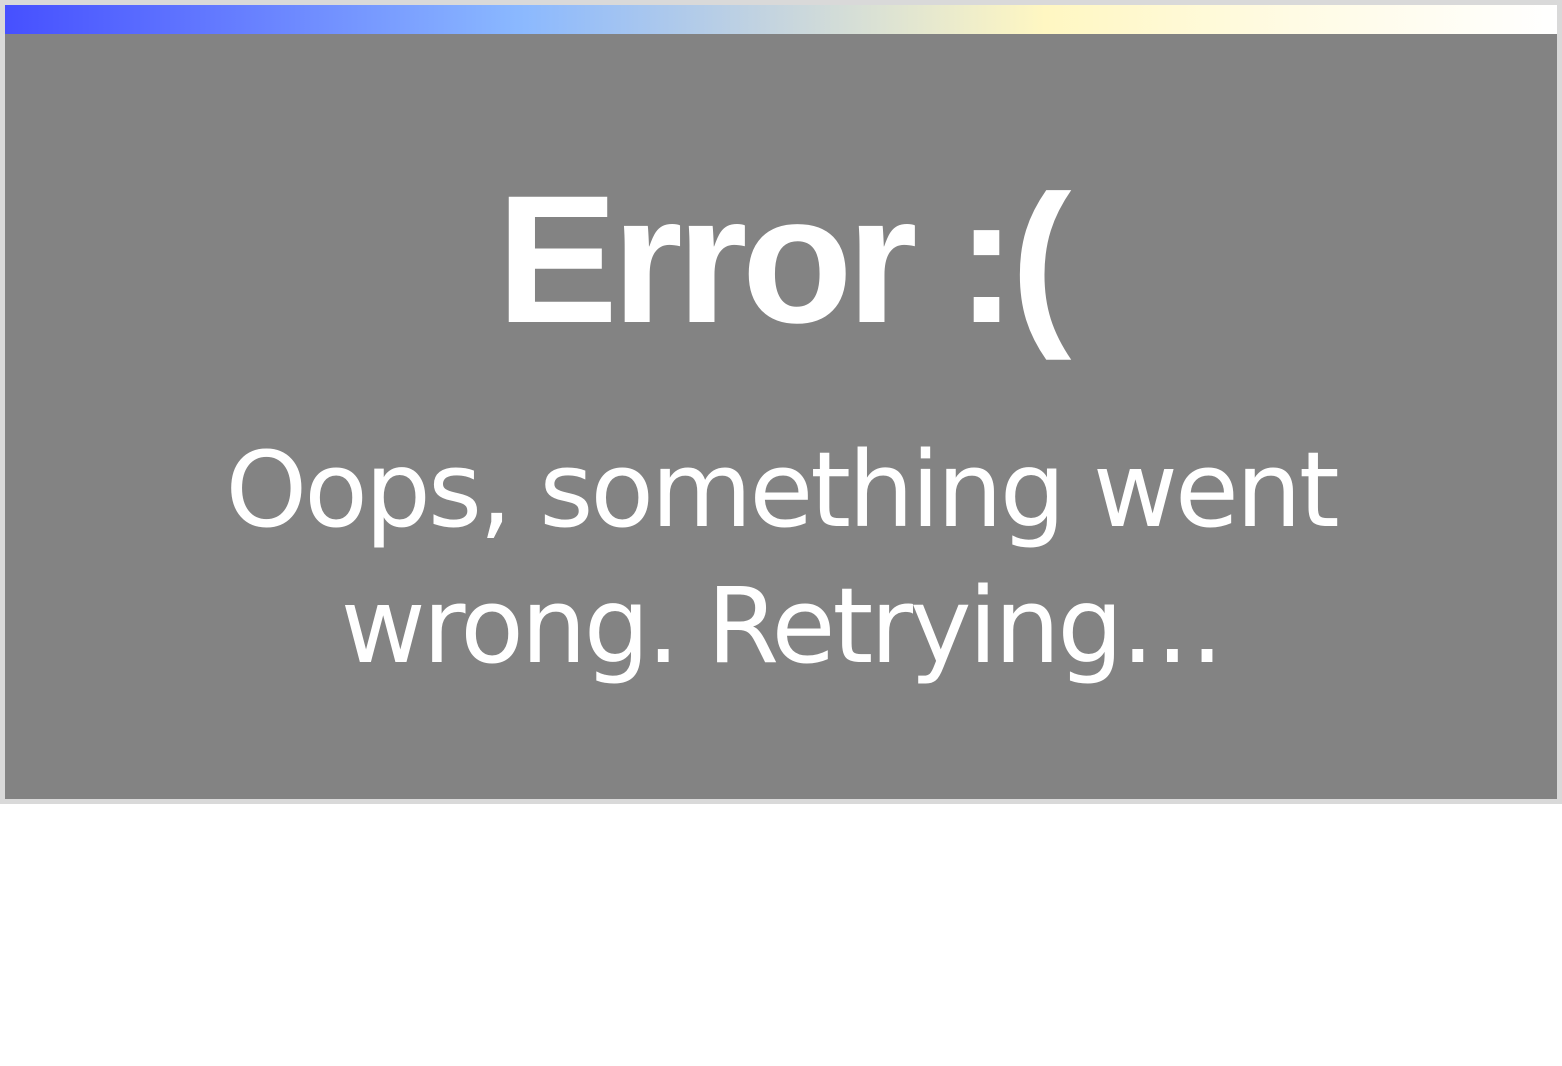  I want to click on loading-progress-fill, so click(781, 19).